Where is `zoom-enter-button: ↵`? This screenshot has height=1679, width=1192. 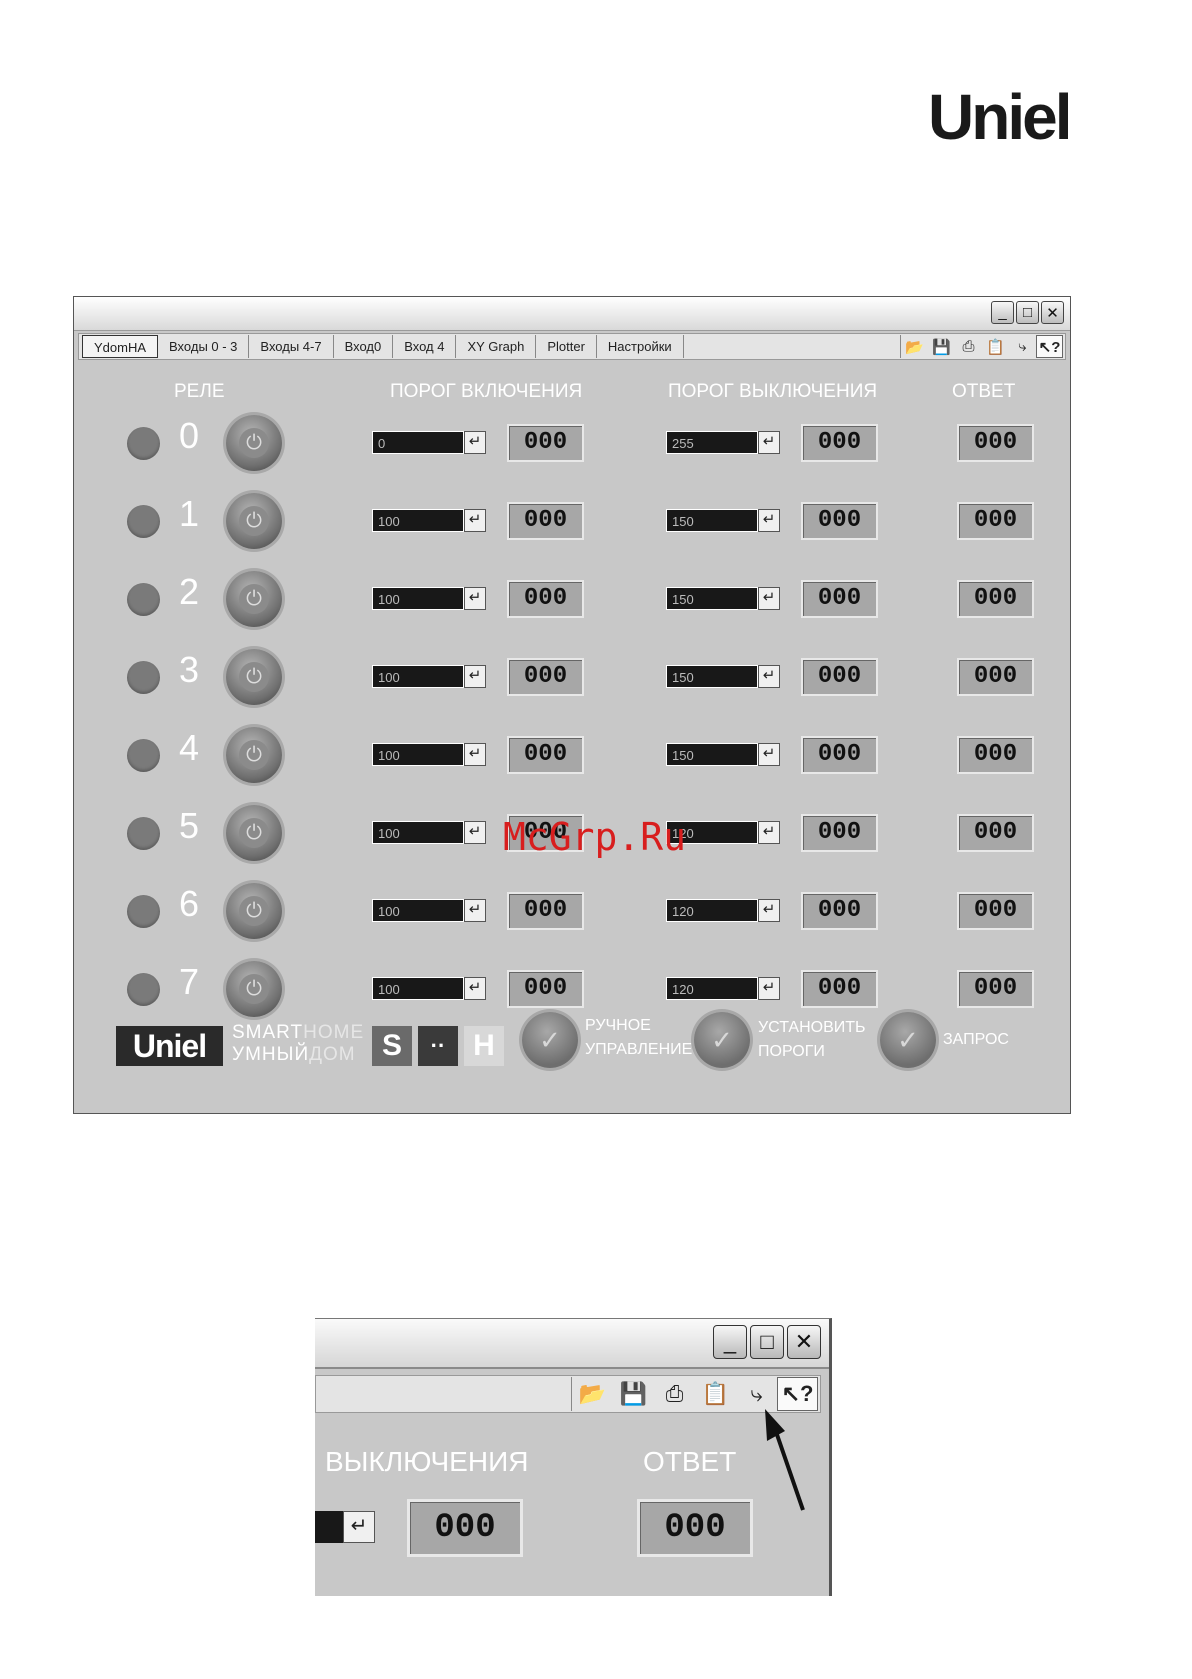
zoom-enter-button: ↵ is located at coordinates (359, 1527).